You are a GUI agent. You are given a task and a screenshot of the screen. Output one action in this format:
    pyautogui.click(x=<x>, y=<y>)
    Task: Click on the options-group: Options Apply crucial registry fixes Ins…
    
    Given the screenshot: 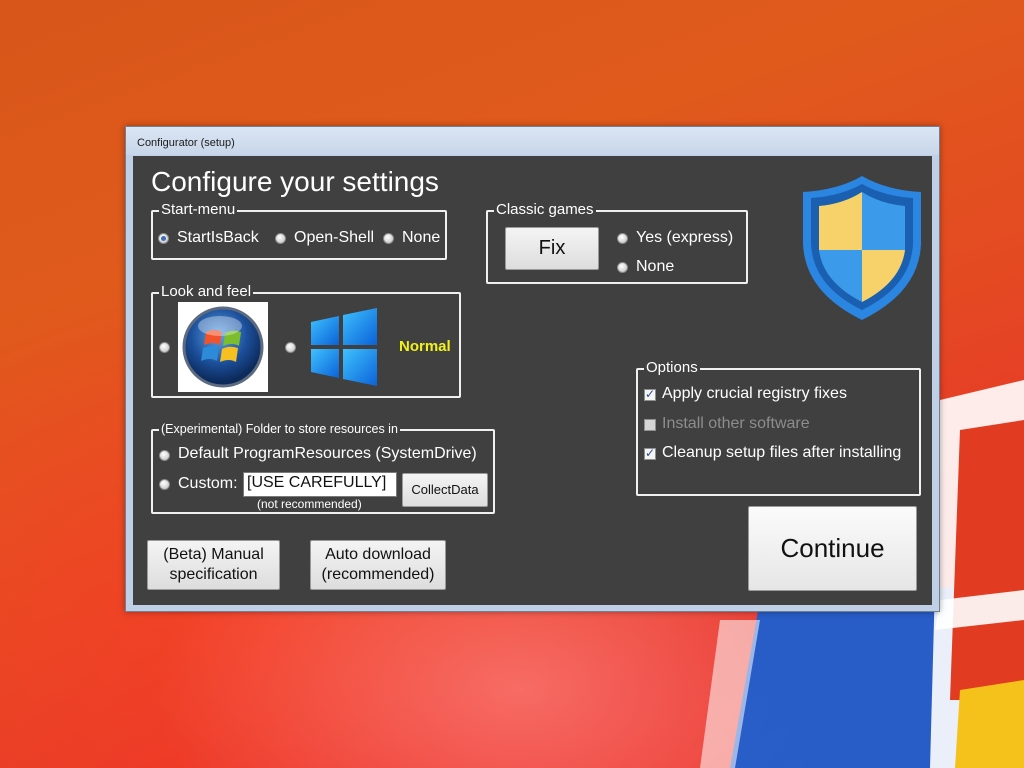 What is the action you would take?
    pyautogui.click(x=778, y=427)
    